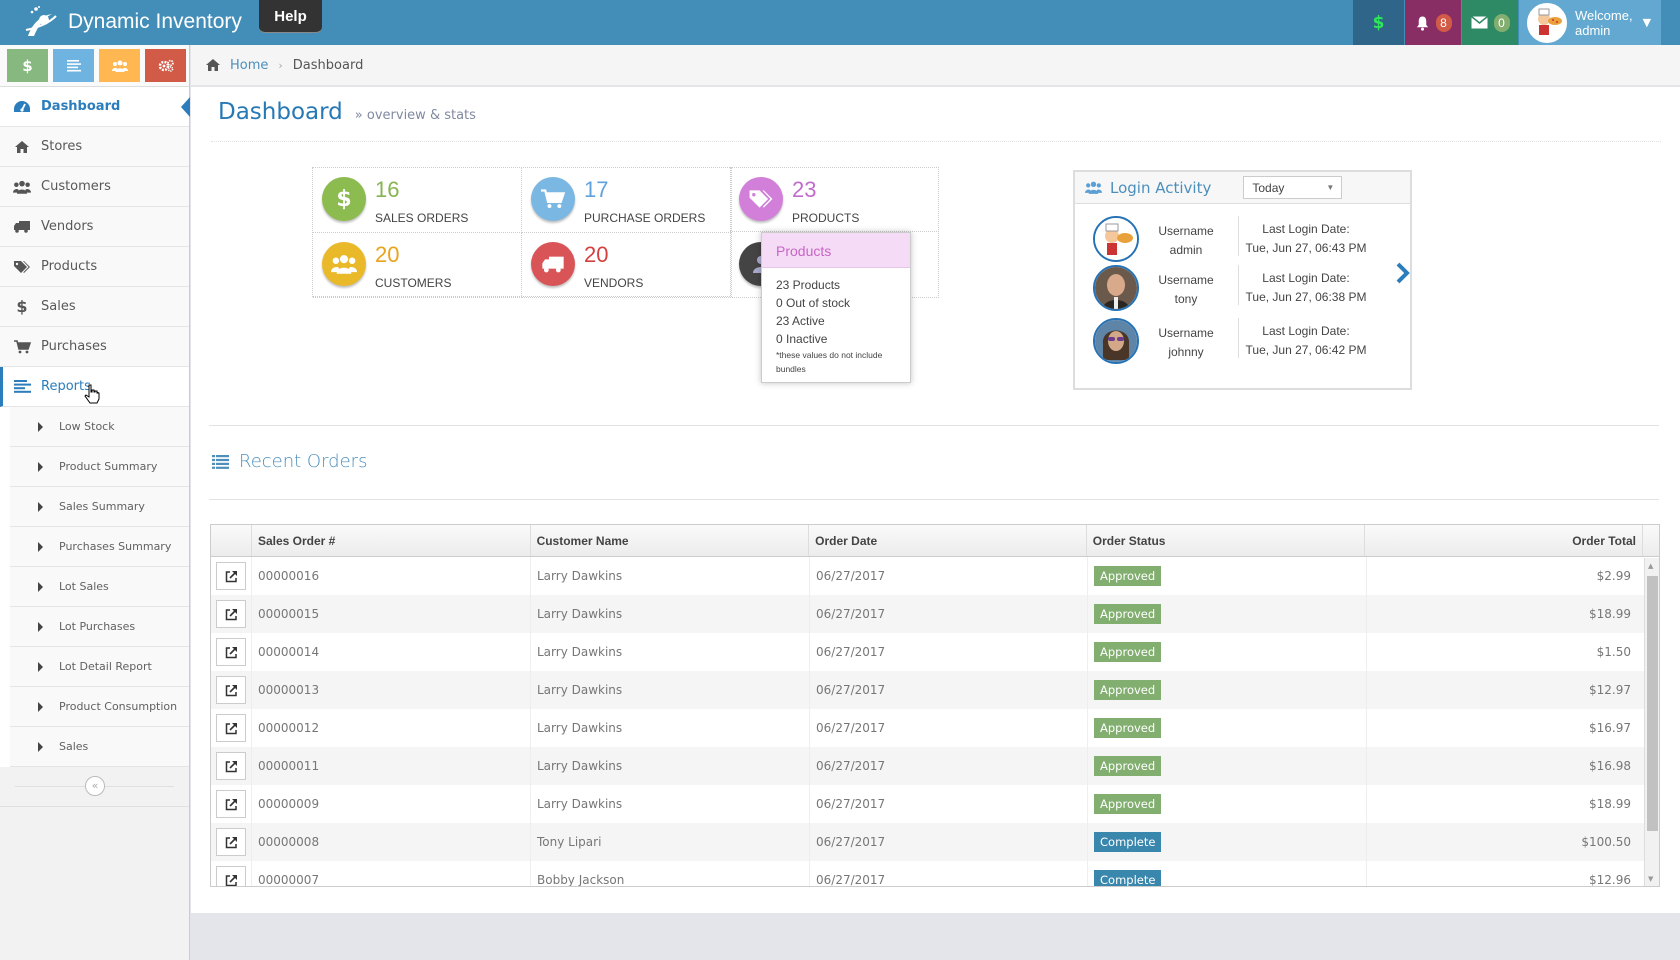 The width and height of the screenshot is (1680, 960). What do you see at coordinates (614, 283) in the screenshot?
I see `stat-label: VENDORS` at bounding box center [614, 283].